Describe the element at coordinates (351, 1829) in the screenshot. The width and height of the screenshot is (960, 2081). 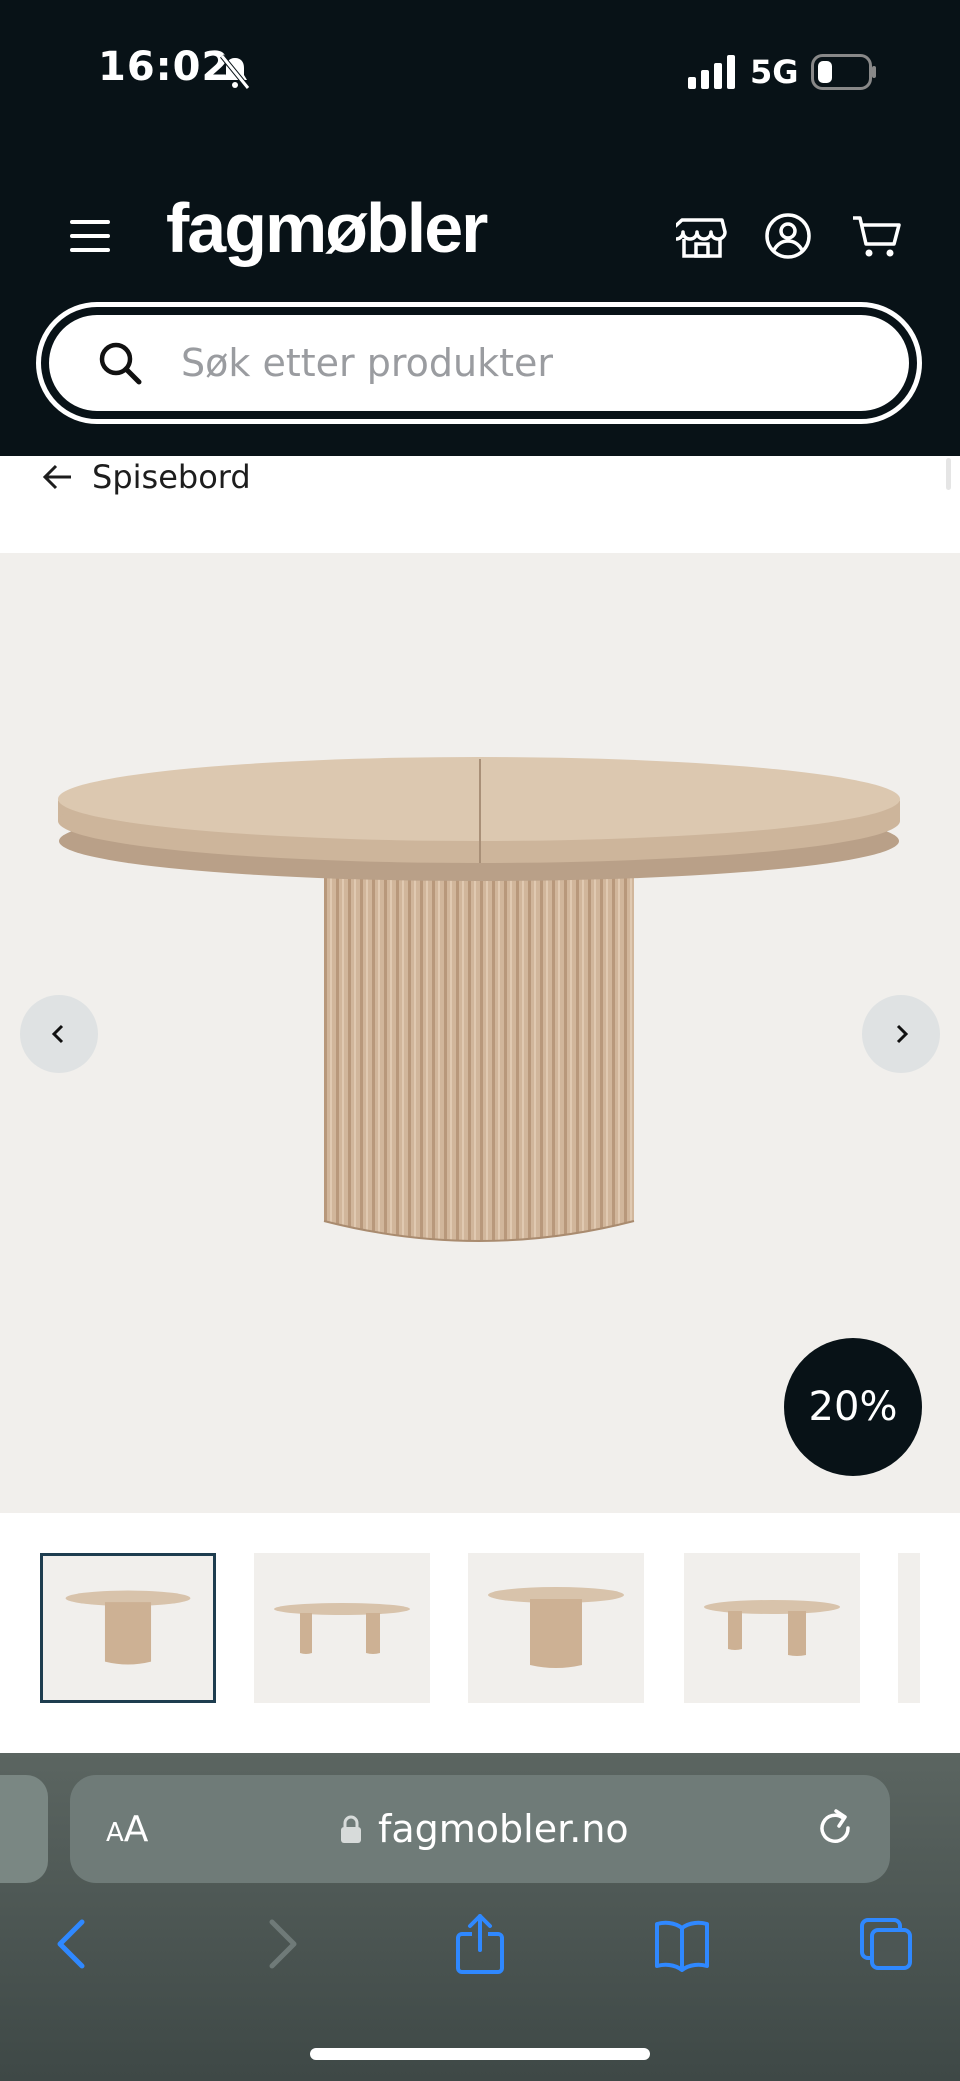
I see `lock-icon` at that location.